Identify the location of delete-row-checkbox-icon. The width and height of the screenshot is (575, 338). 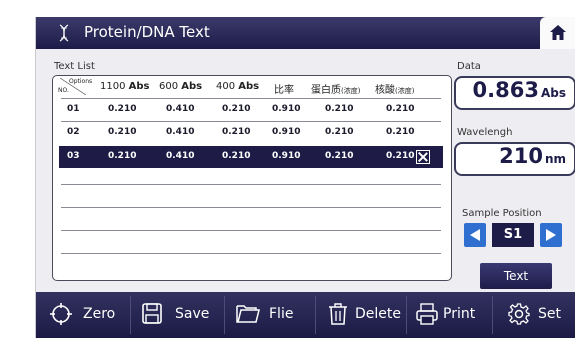
(423, 157).